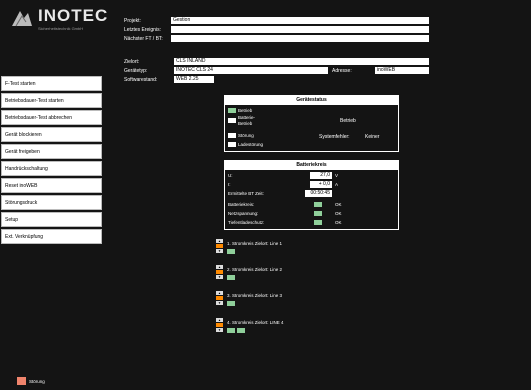 This screenshot has height=390, width=531. Describe the element at coordinates (51, 151) in the screenshot. I see `menu-geraet-freigeben: Gerät freigeben` at that location.